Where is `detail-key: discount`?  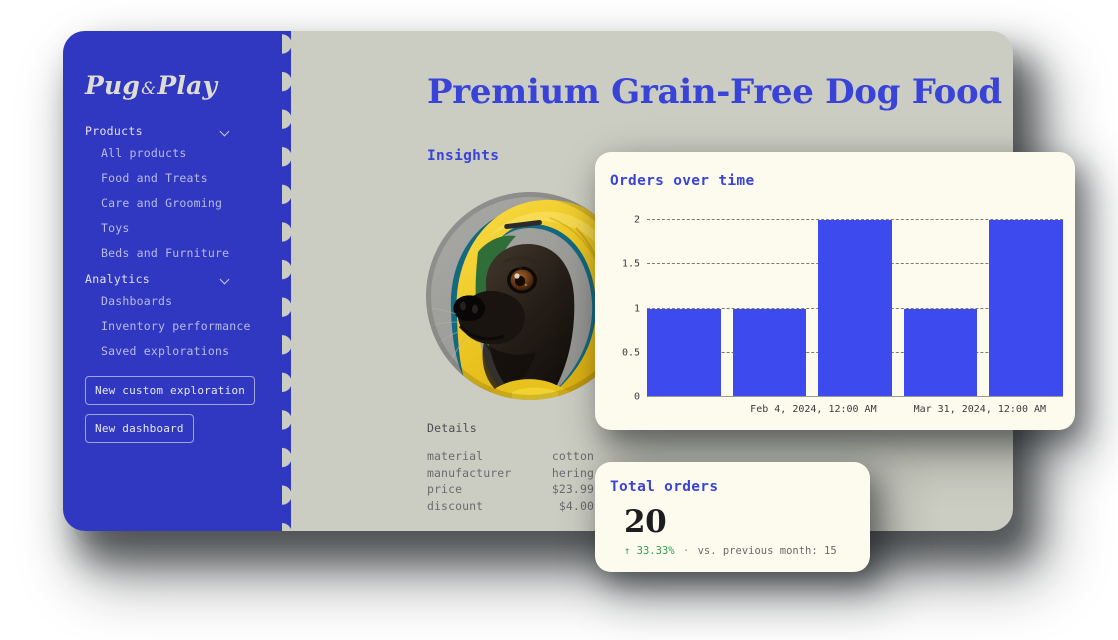 detail-key: discount is located at coordinates (455, 505).